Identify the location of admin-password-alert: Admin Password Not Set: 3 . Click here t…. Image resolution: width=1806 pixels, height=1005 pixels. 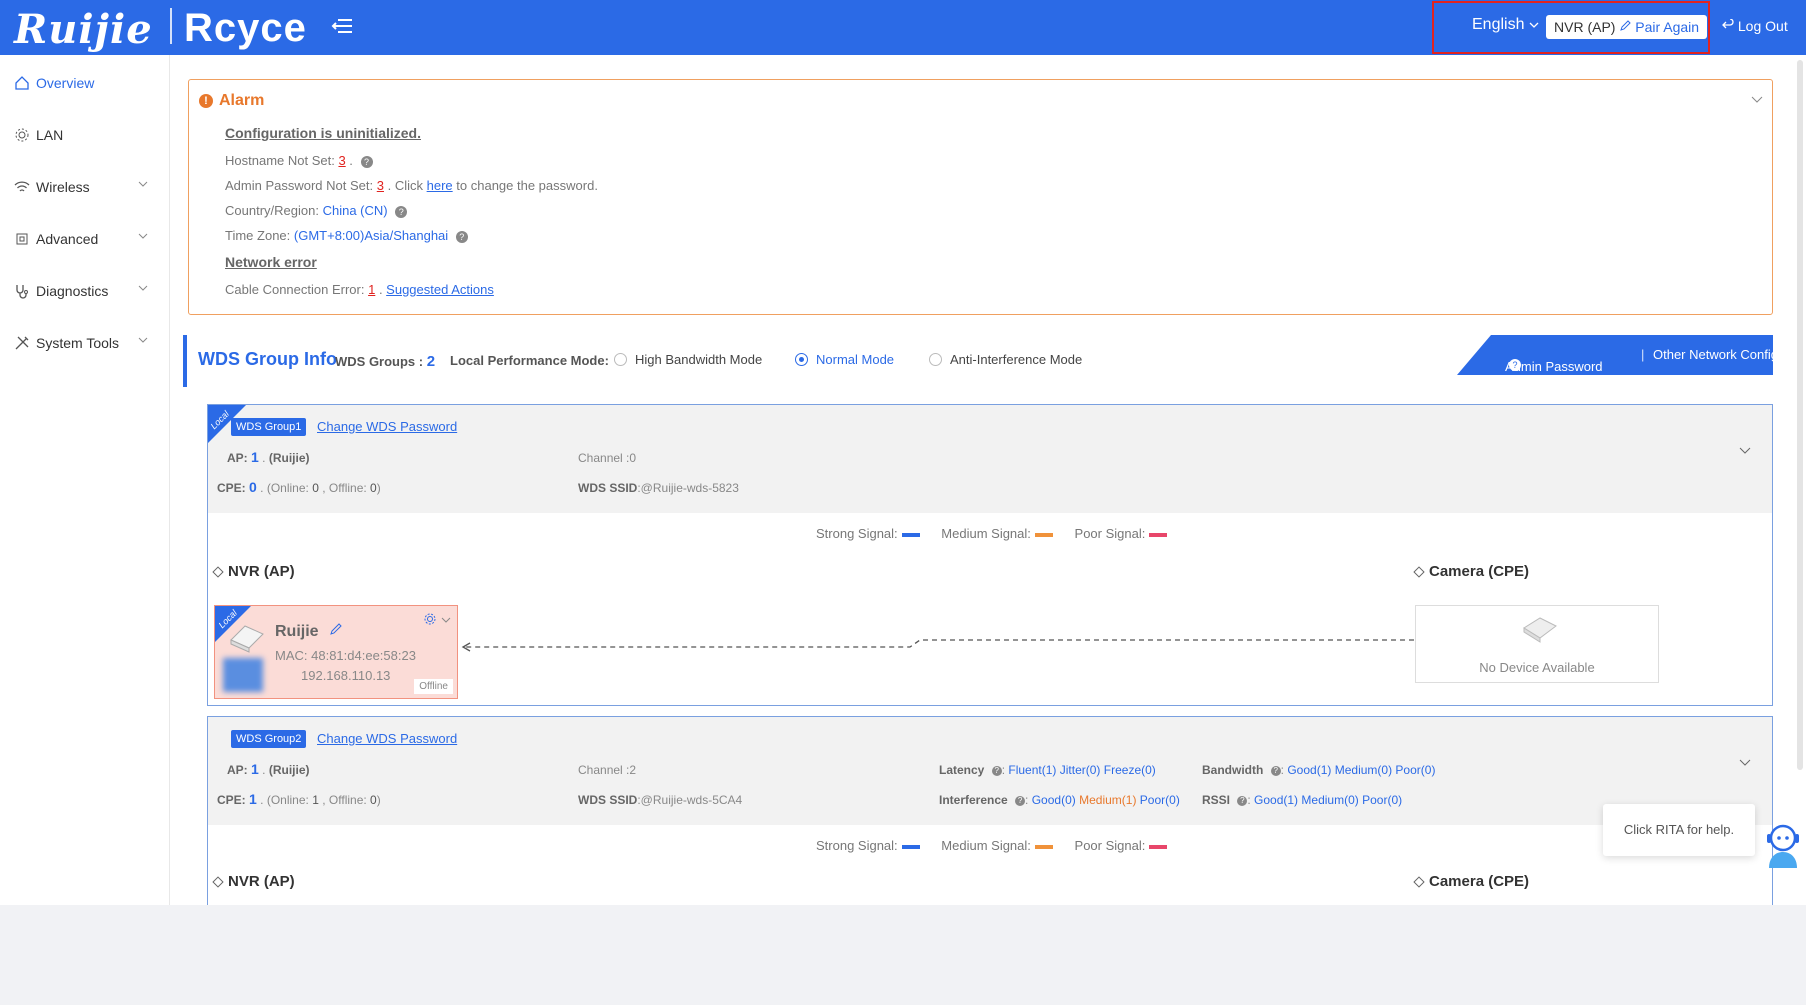
(411, 185).